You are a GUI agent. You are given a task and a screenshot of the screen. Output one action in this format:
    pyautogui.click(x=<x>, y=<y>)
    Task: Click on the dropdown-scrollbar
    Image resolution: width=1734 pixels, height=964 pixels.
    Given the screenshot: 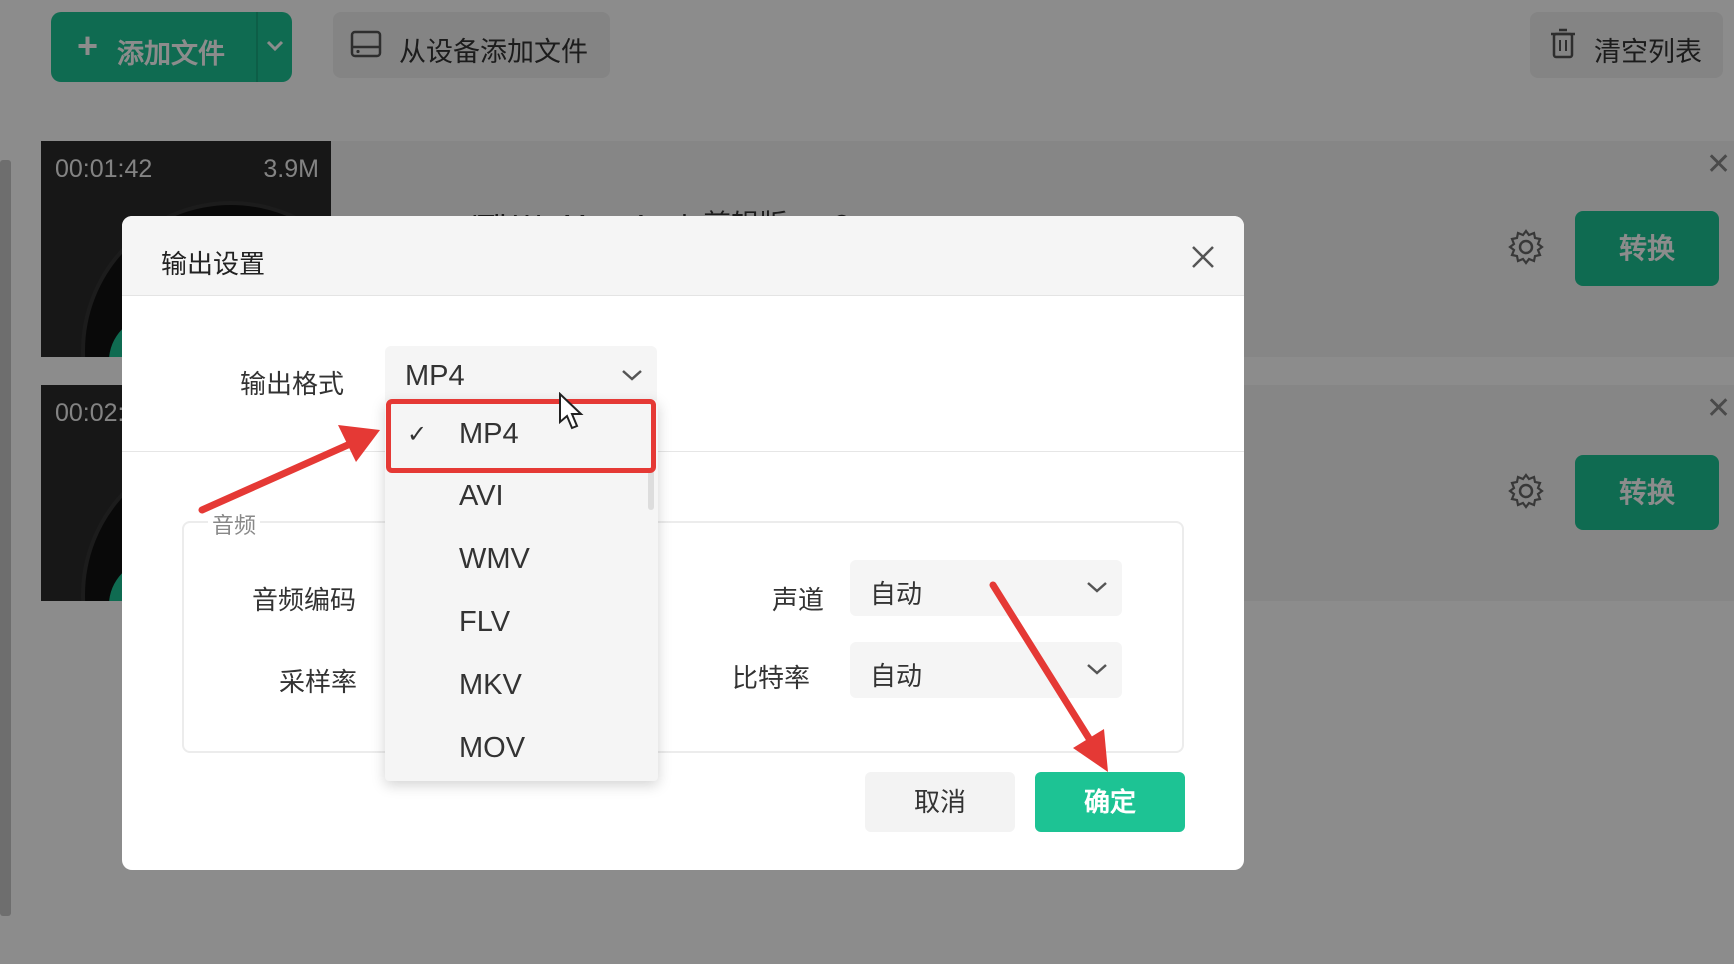 What is the action you would take?
    pyautogui.click(x=651, y=490)
    